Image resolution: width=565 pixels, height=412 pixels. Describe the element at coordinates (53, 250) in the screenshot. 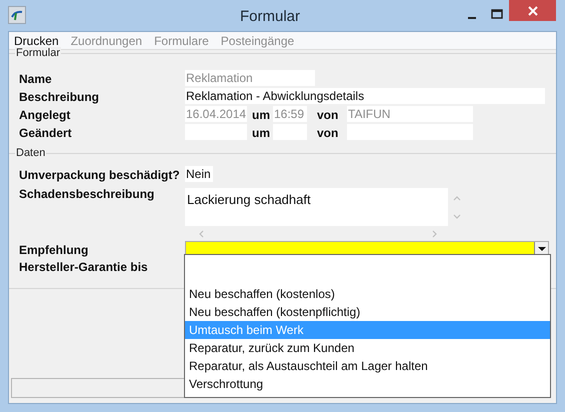

I see `field-label: Empfehlung` at that location.